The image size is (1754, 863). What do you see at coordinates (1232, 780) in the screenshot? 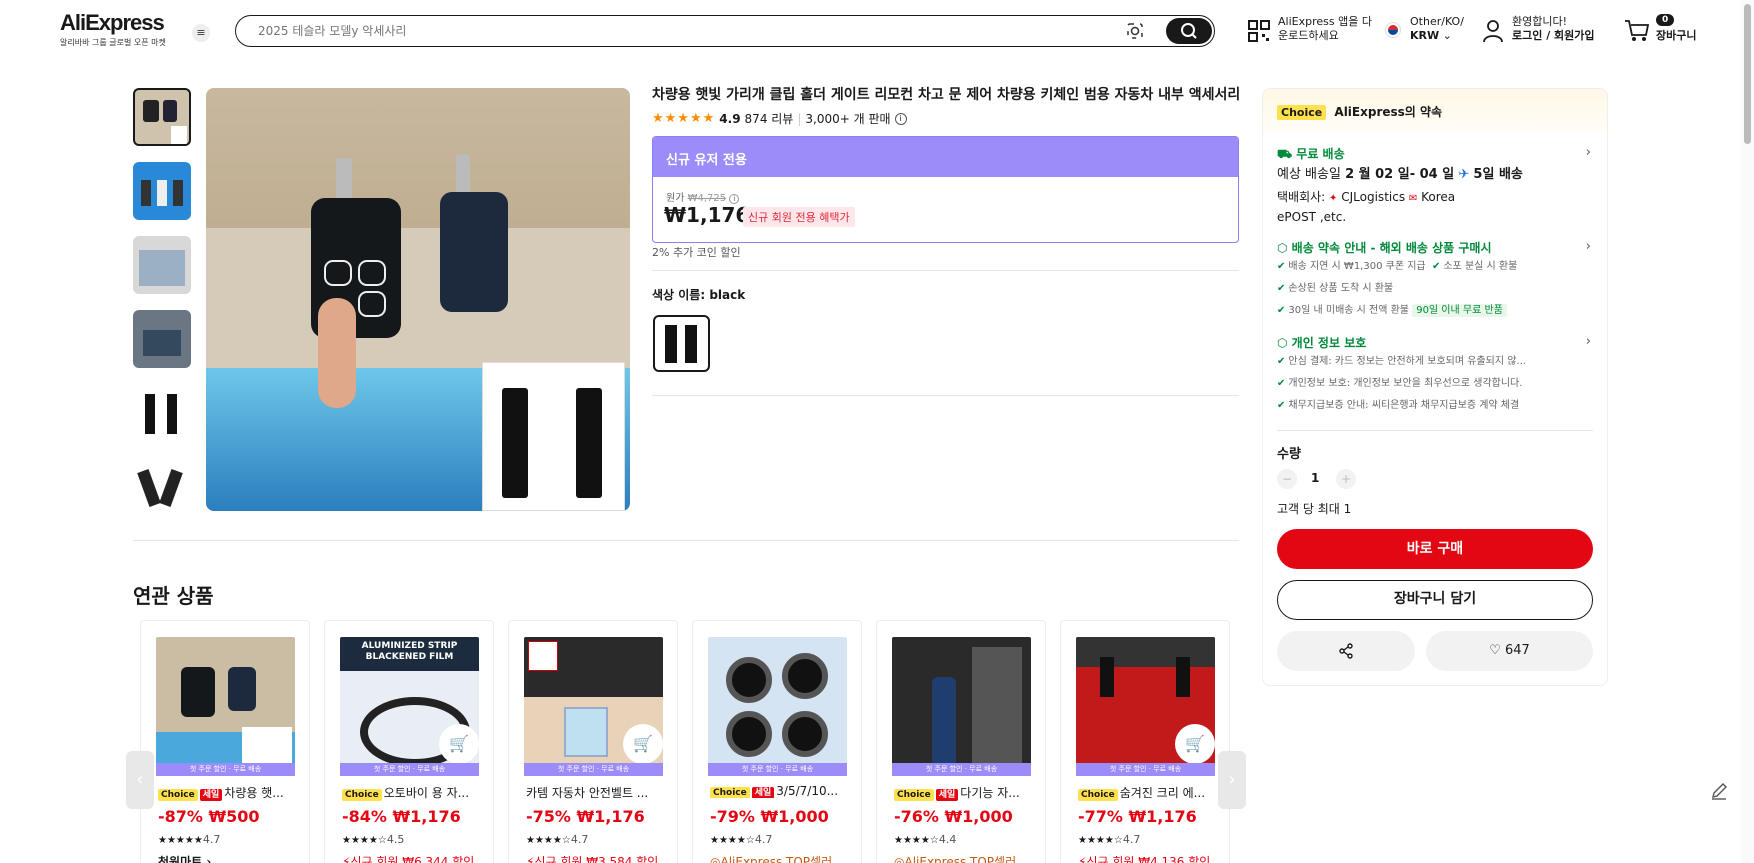
I see `carousel-next-button: ›` at bounding box center [1232, 780].